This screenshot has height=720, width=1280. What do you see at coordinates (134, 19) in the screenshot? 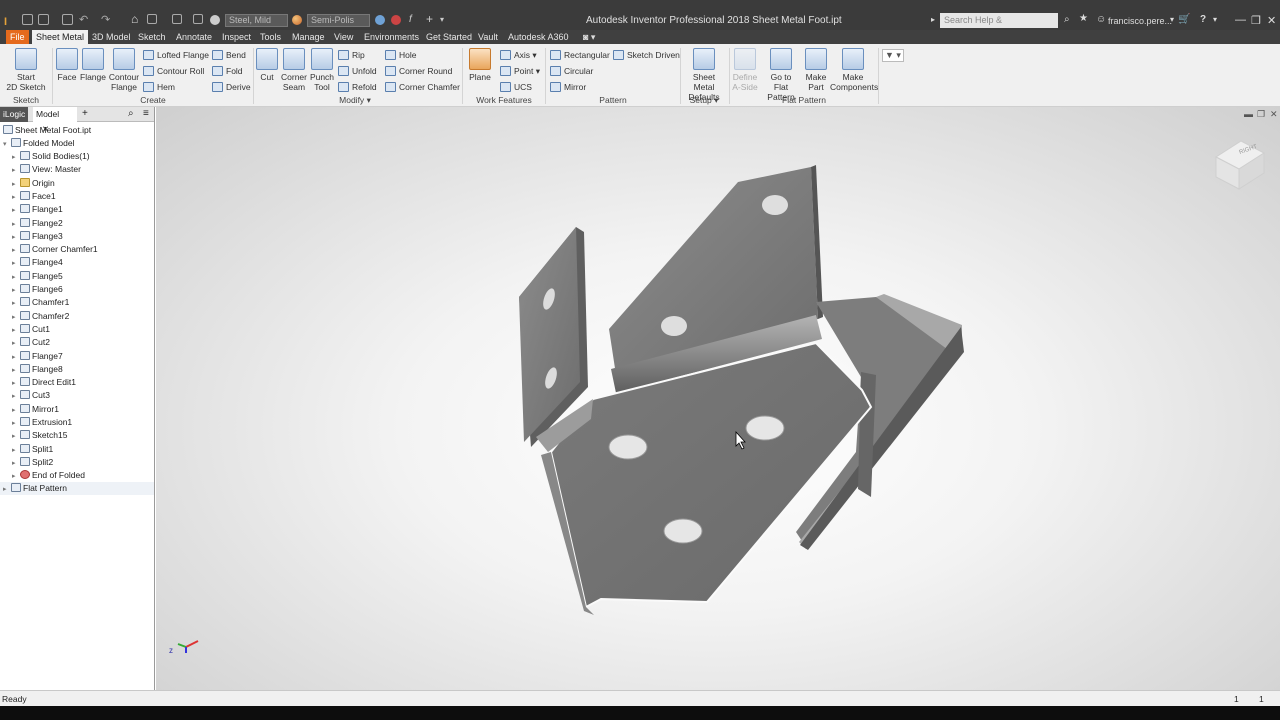
I see `home-icon: ⌂` at bounding box center [134, 19].